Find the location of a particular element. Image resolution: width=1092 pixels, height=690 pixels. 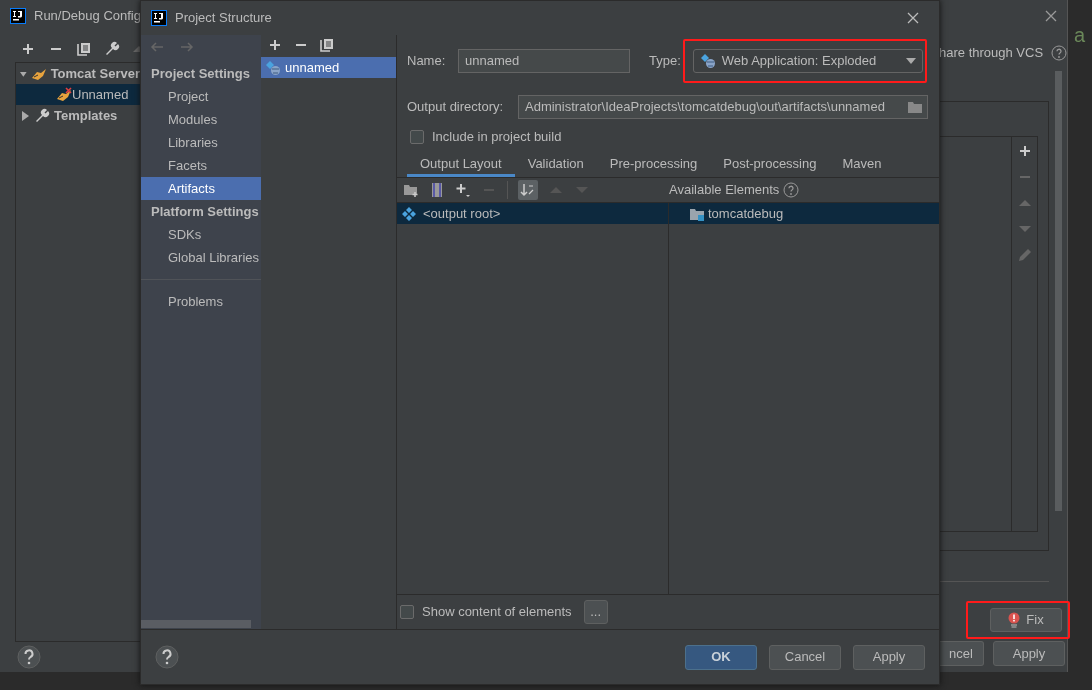

available-elements-label: Available Elements is located at coordinates (724, 190).